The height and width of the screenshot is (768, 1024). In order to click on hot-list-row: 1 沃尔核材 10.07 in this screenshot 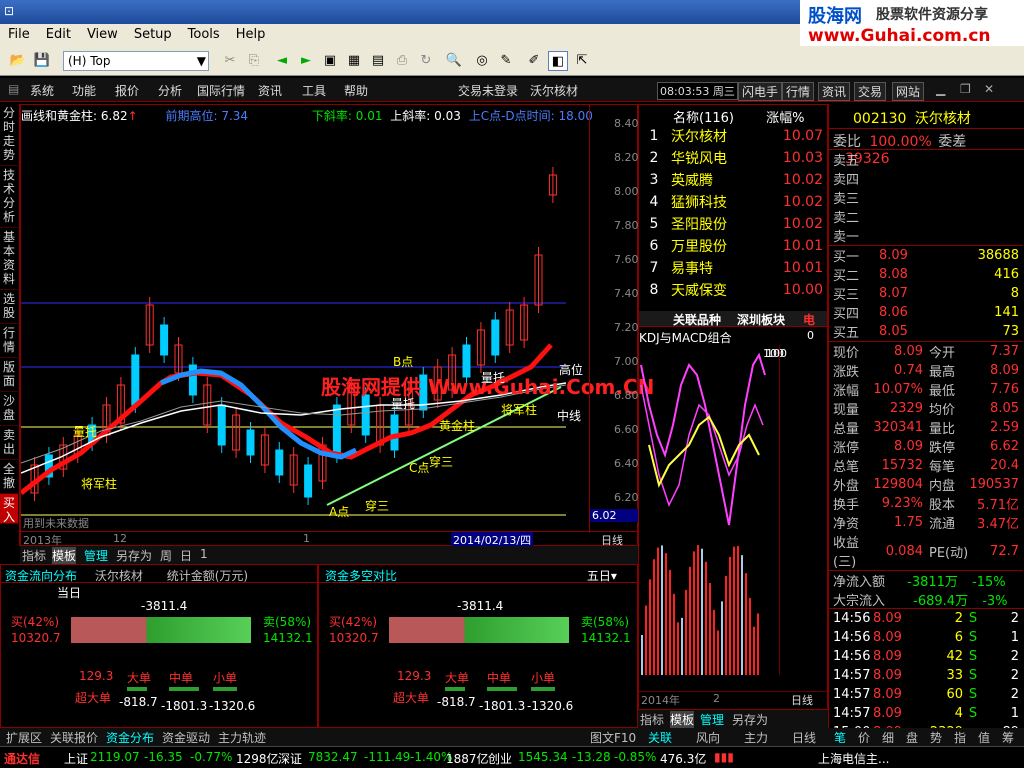, I will do `click(732, 136)`.